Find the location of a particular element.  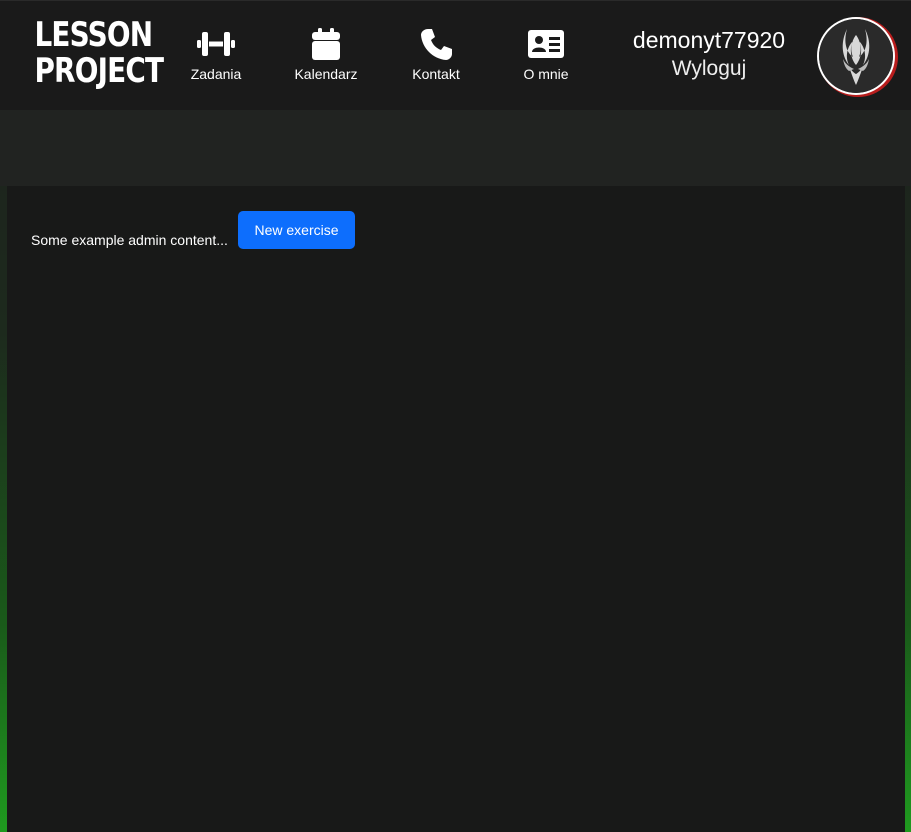

site-logo: LESSON PROJECT is located at coordinates (94, 53).